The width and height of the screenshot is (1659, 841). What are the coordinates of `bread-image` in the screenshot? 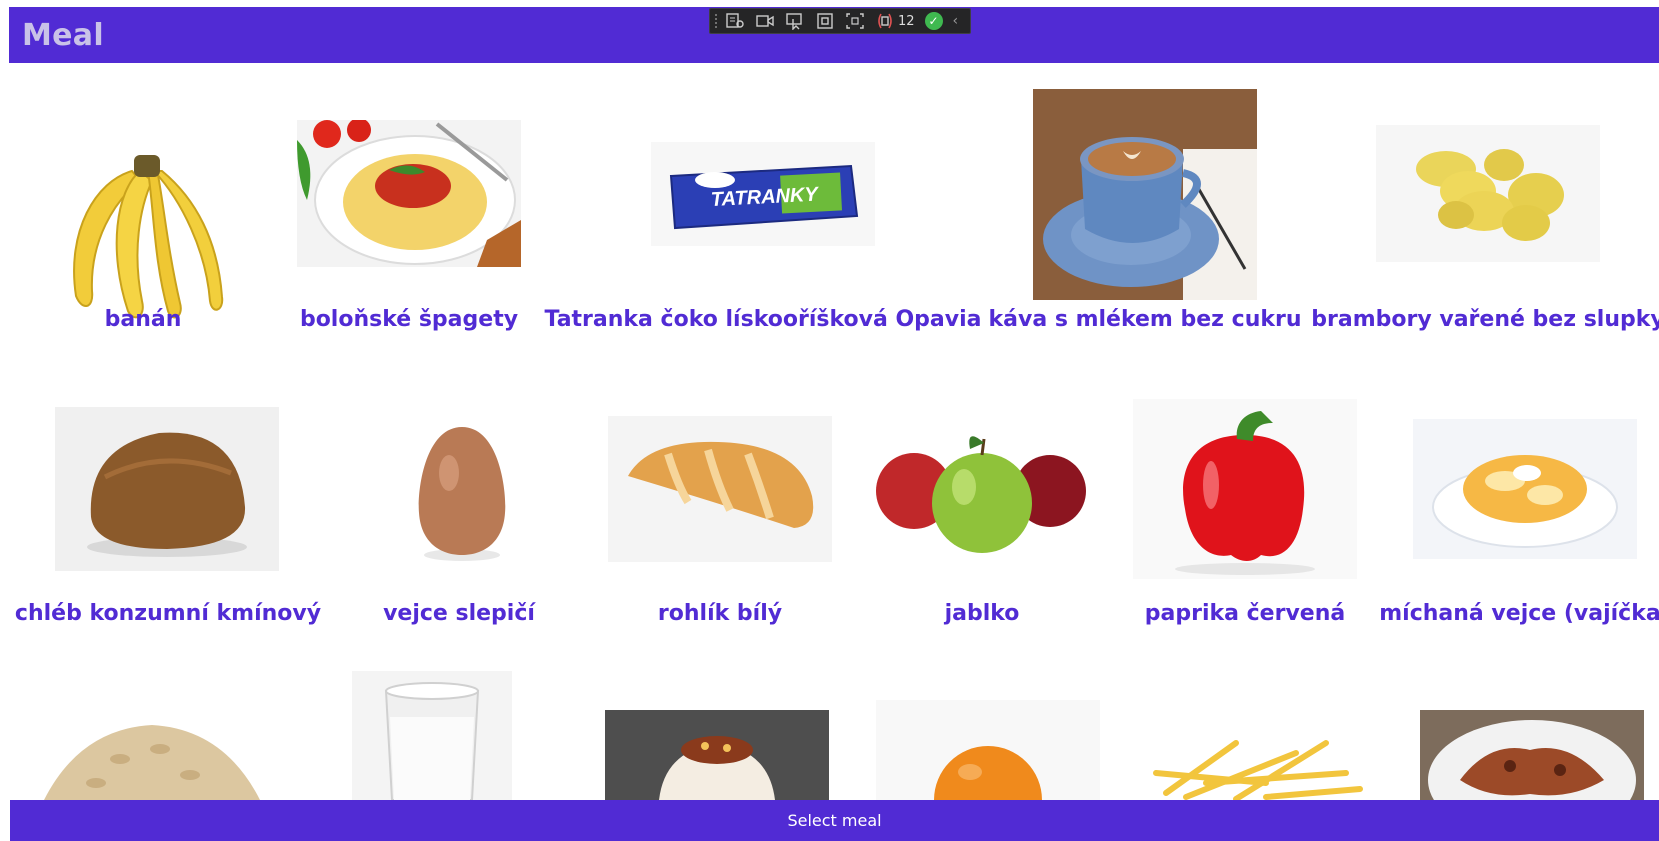 It's located at (167, 489).